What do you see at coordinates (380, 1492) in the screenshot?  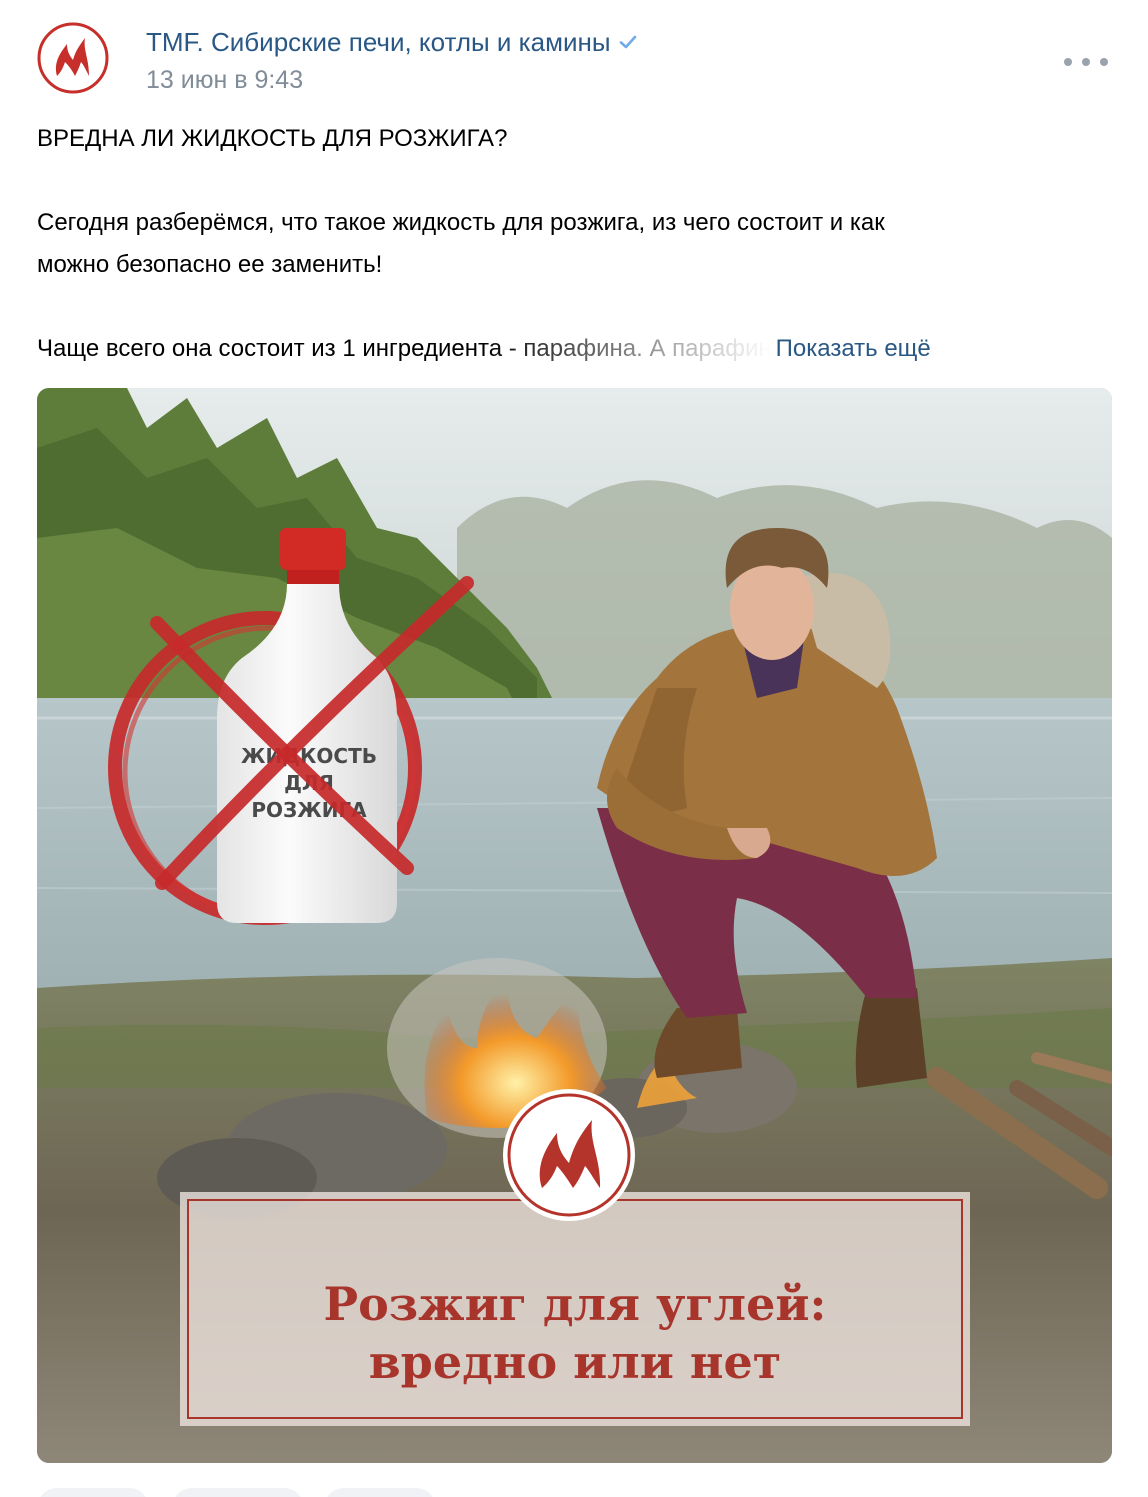 I see `share-button` at bounding box center [380, 1492].